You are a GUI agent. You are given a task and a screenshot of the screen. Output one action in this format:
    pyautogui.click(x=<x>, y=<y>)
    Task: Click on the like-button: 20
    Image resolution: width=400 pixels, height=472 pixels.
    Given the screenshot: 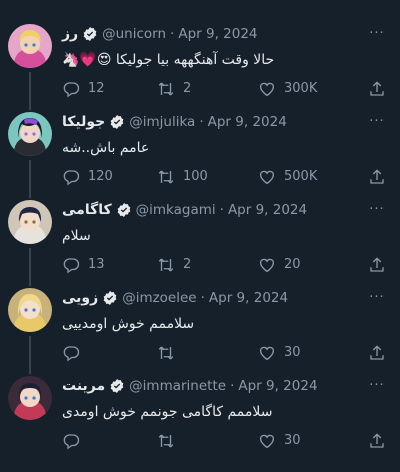 What is the action you would take?
    pyautogui.click(x=279, y=265)
    